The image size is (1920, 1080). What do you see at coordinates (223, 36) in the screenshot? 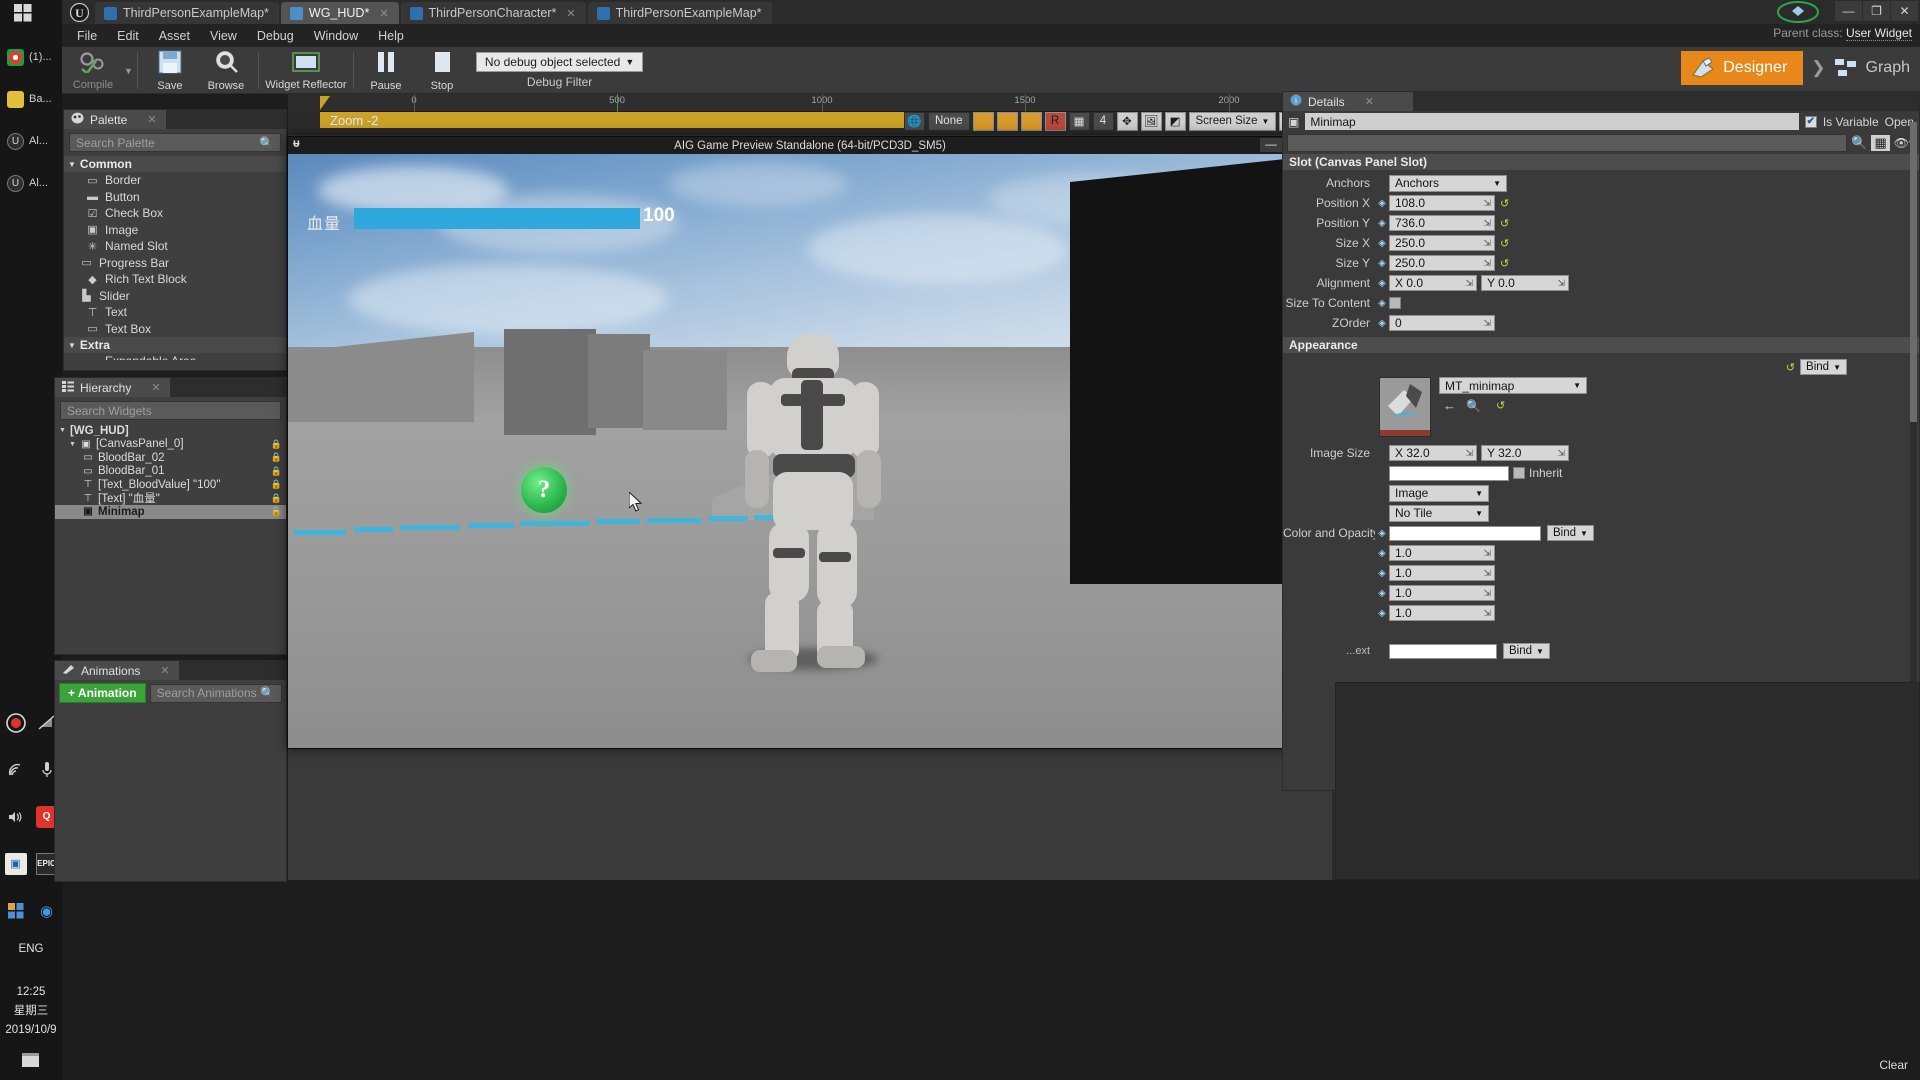
I see `menu-view: View` at bounding box center [223, 36].